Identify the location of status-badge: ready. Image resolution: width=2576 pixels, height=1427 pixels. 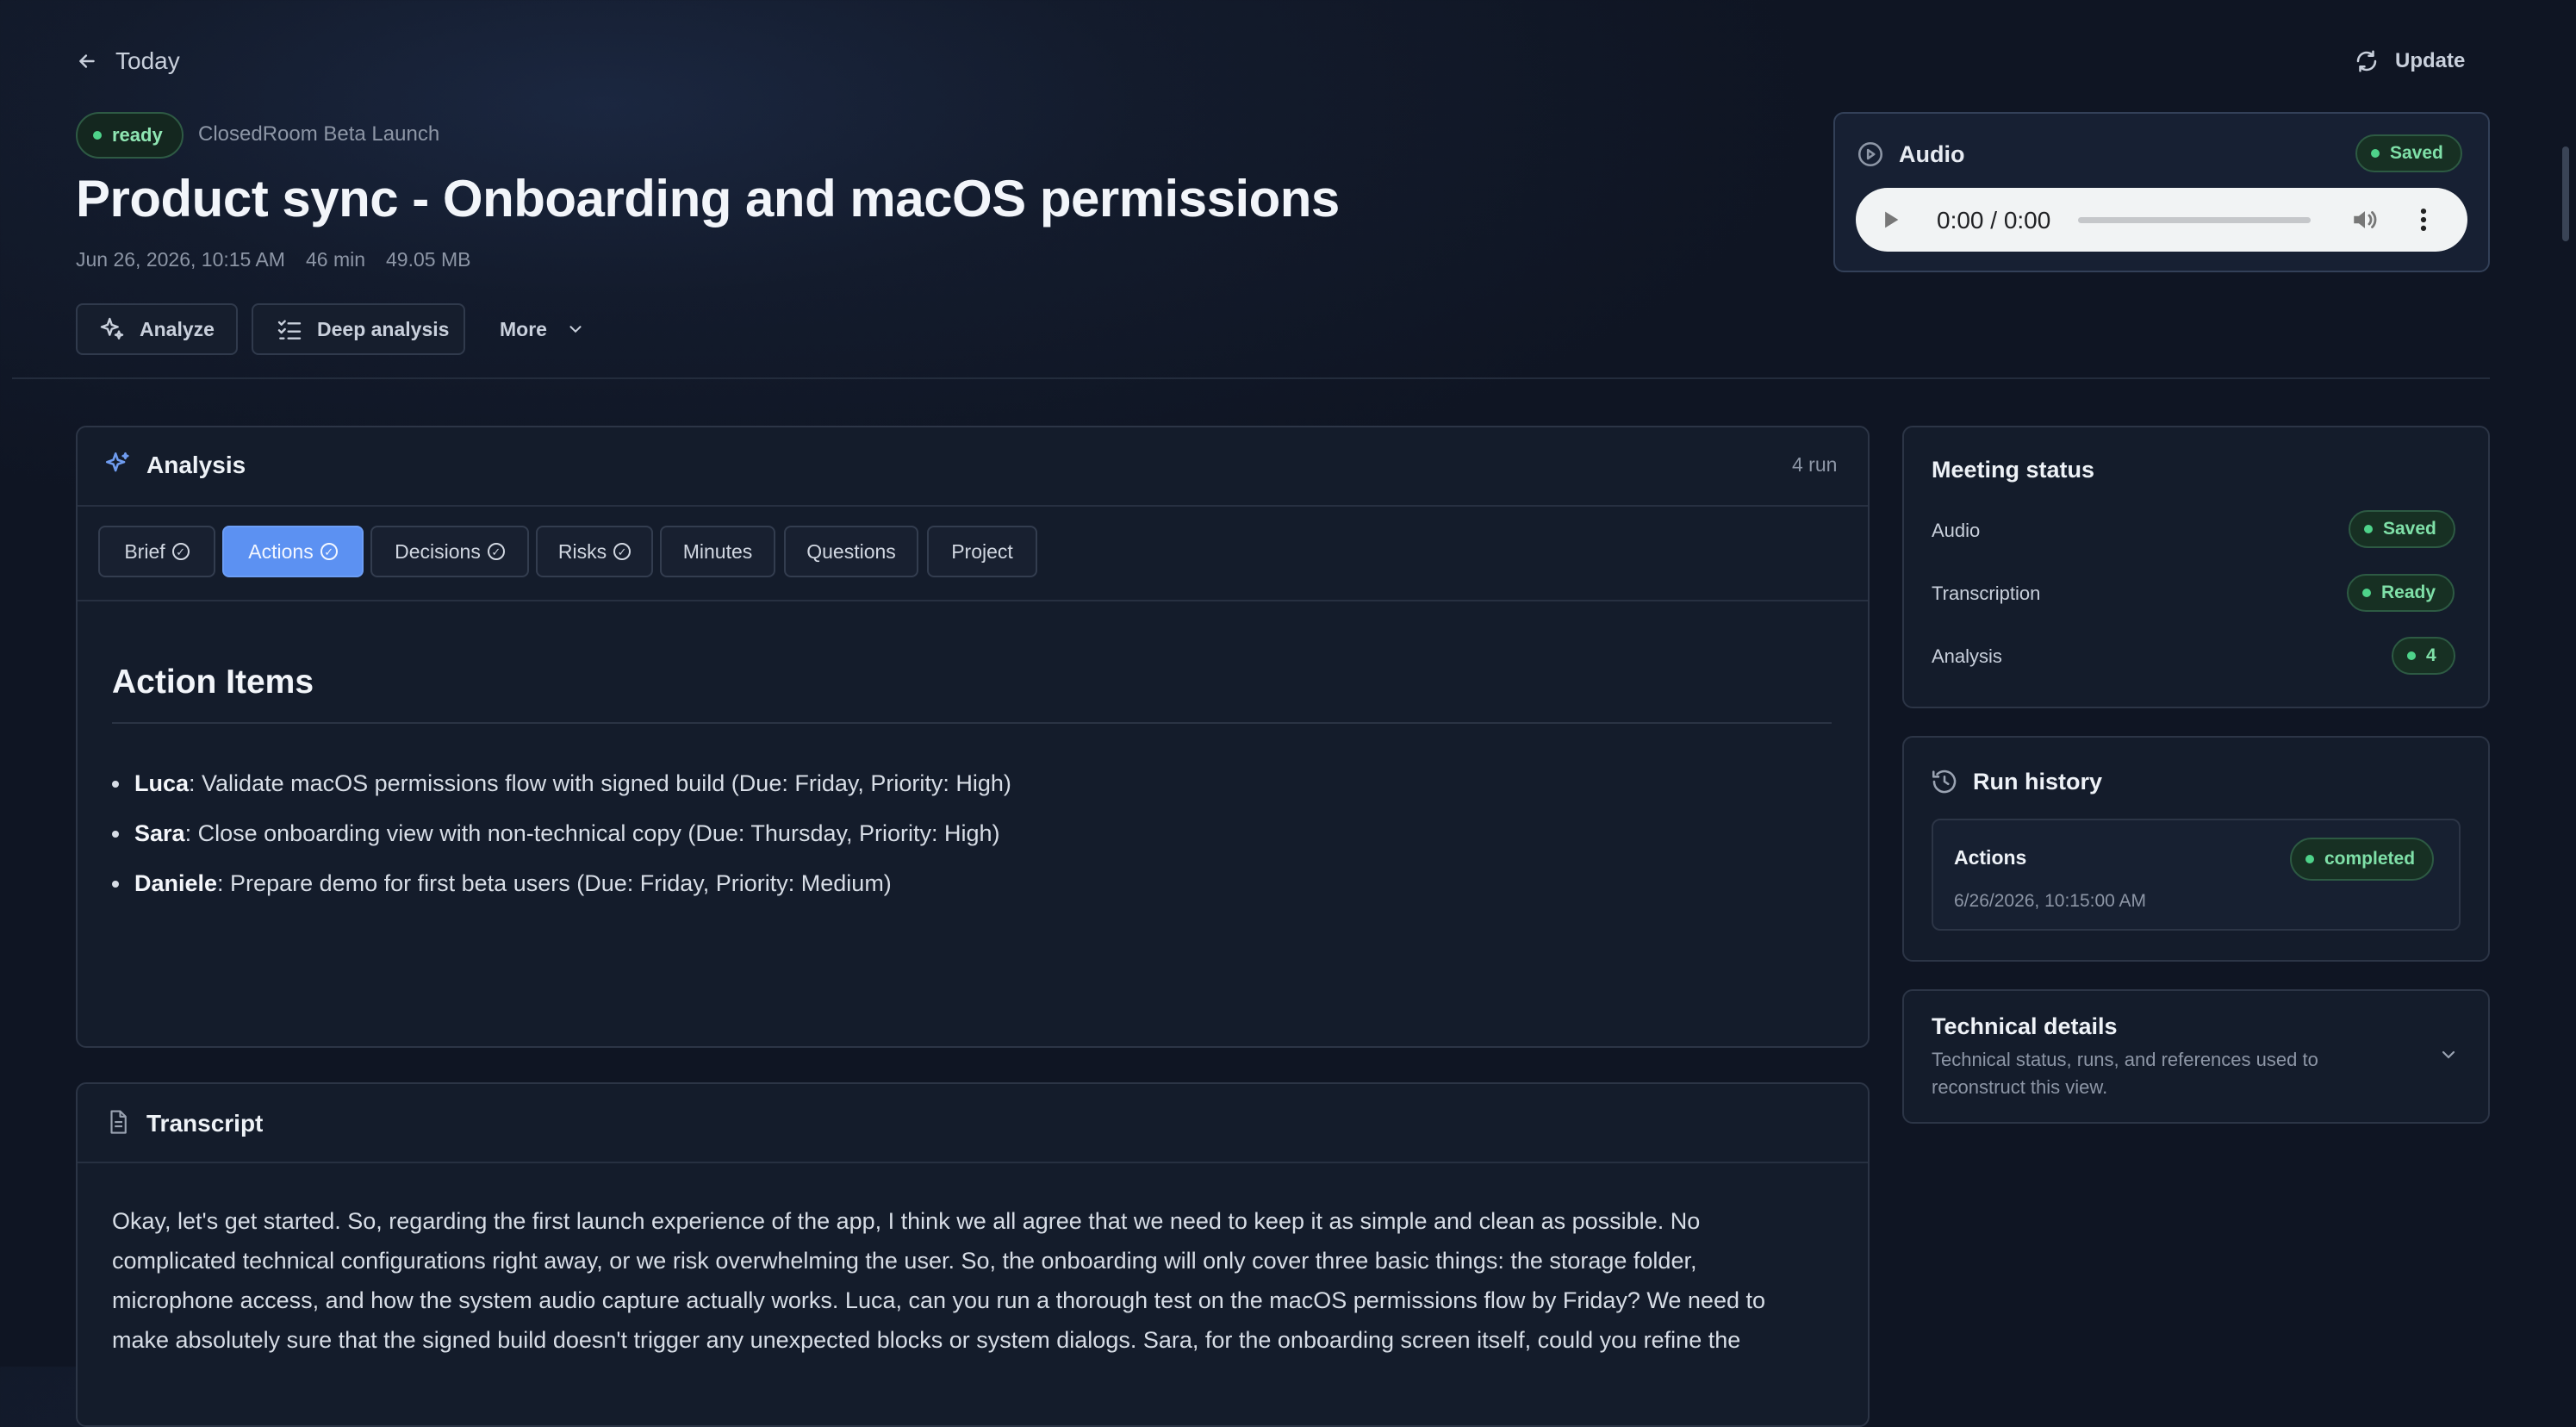
(130, 135).